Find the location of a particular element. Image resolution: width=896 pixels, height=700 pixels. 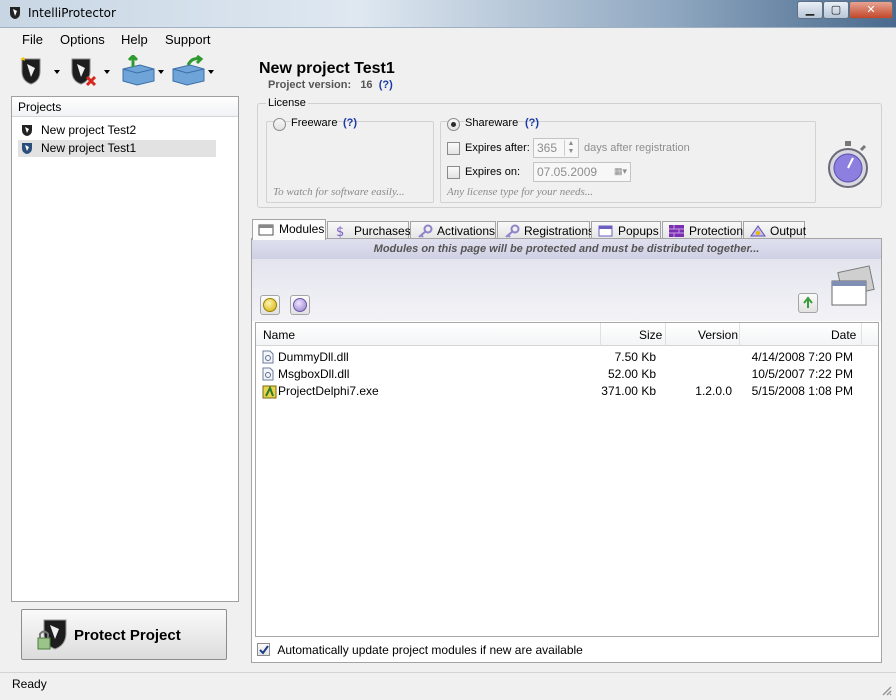

project-item-test2: New project Test2 is located at coordinates (128, 130).